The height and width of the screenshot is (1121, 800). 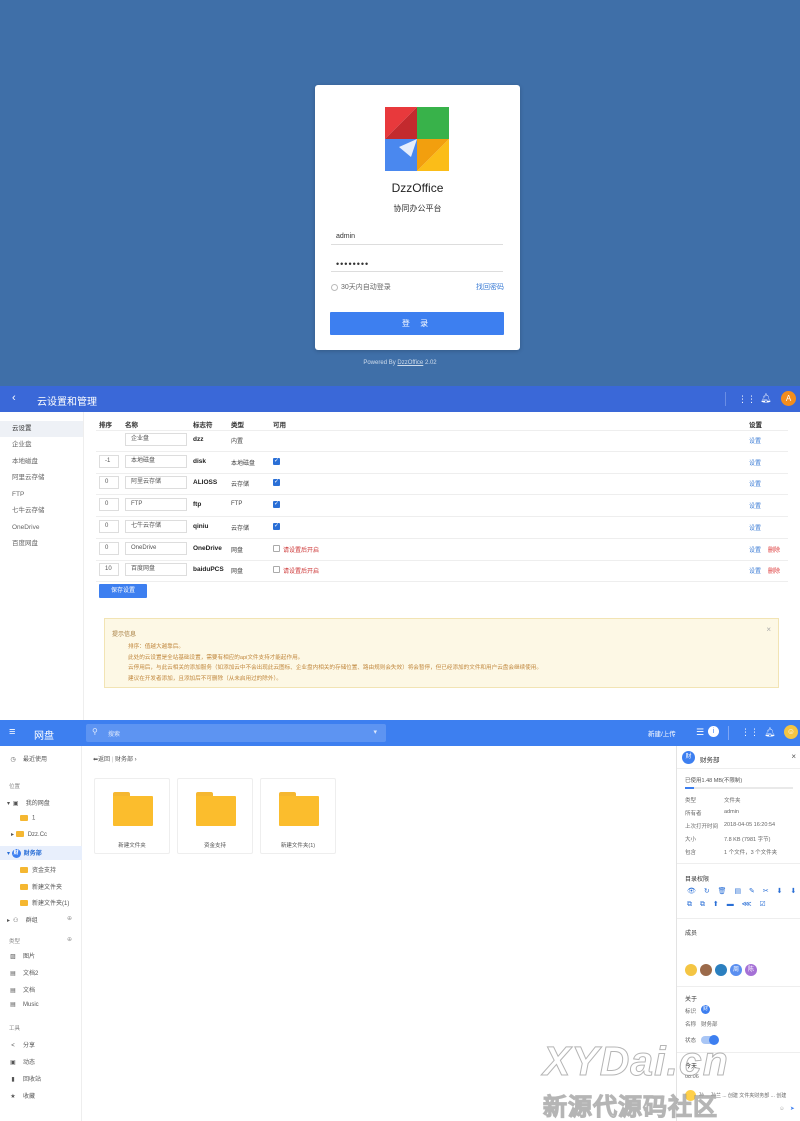 I want to click on folder-item: 资金支持, so click(x=215, y=816).